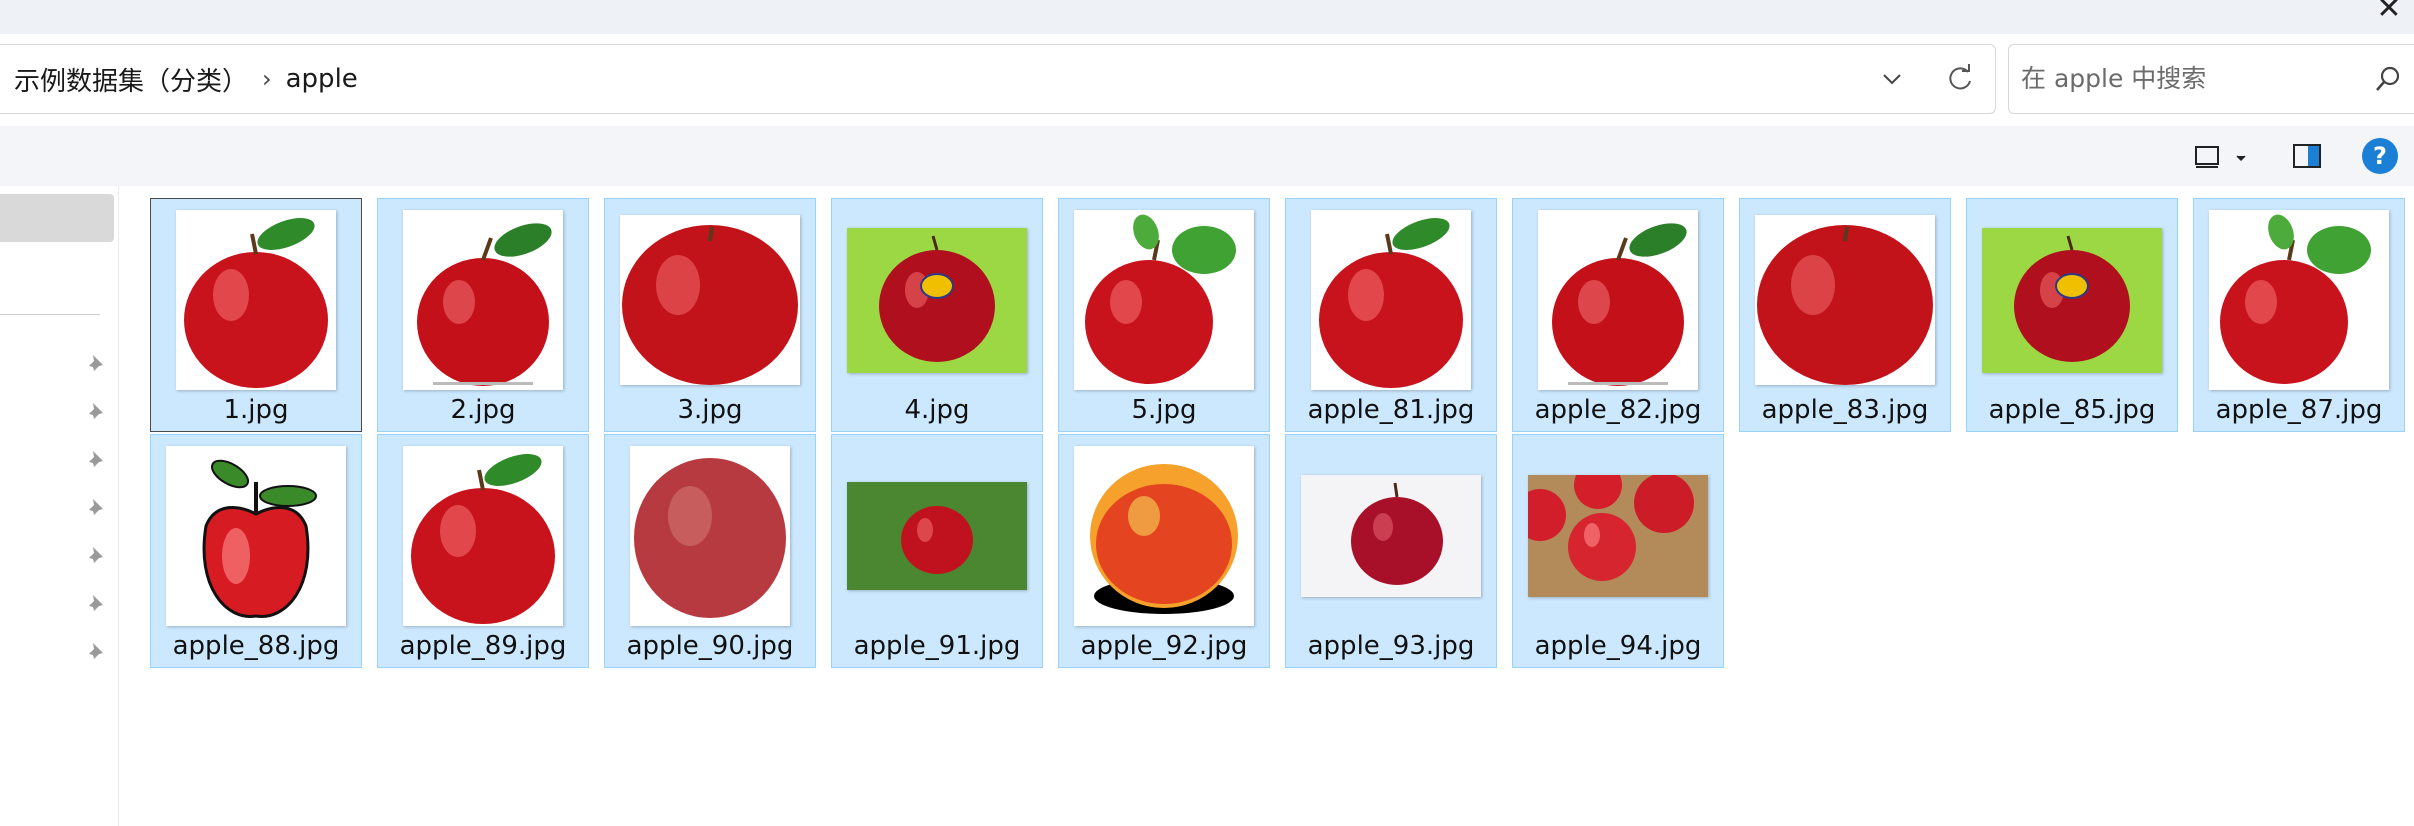 The image size is (2414, 826). I want to click on file-name: apple_82.jpg, so click(1618, 410).